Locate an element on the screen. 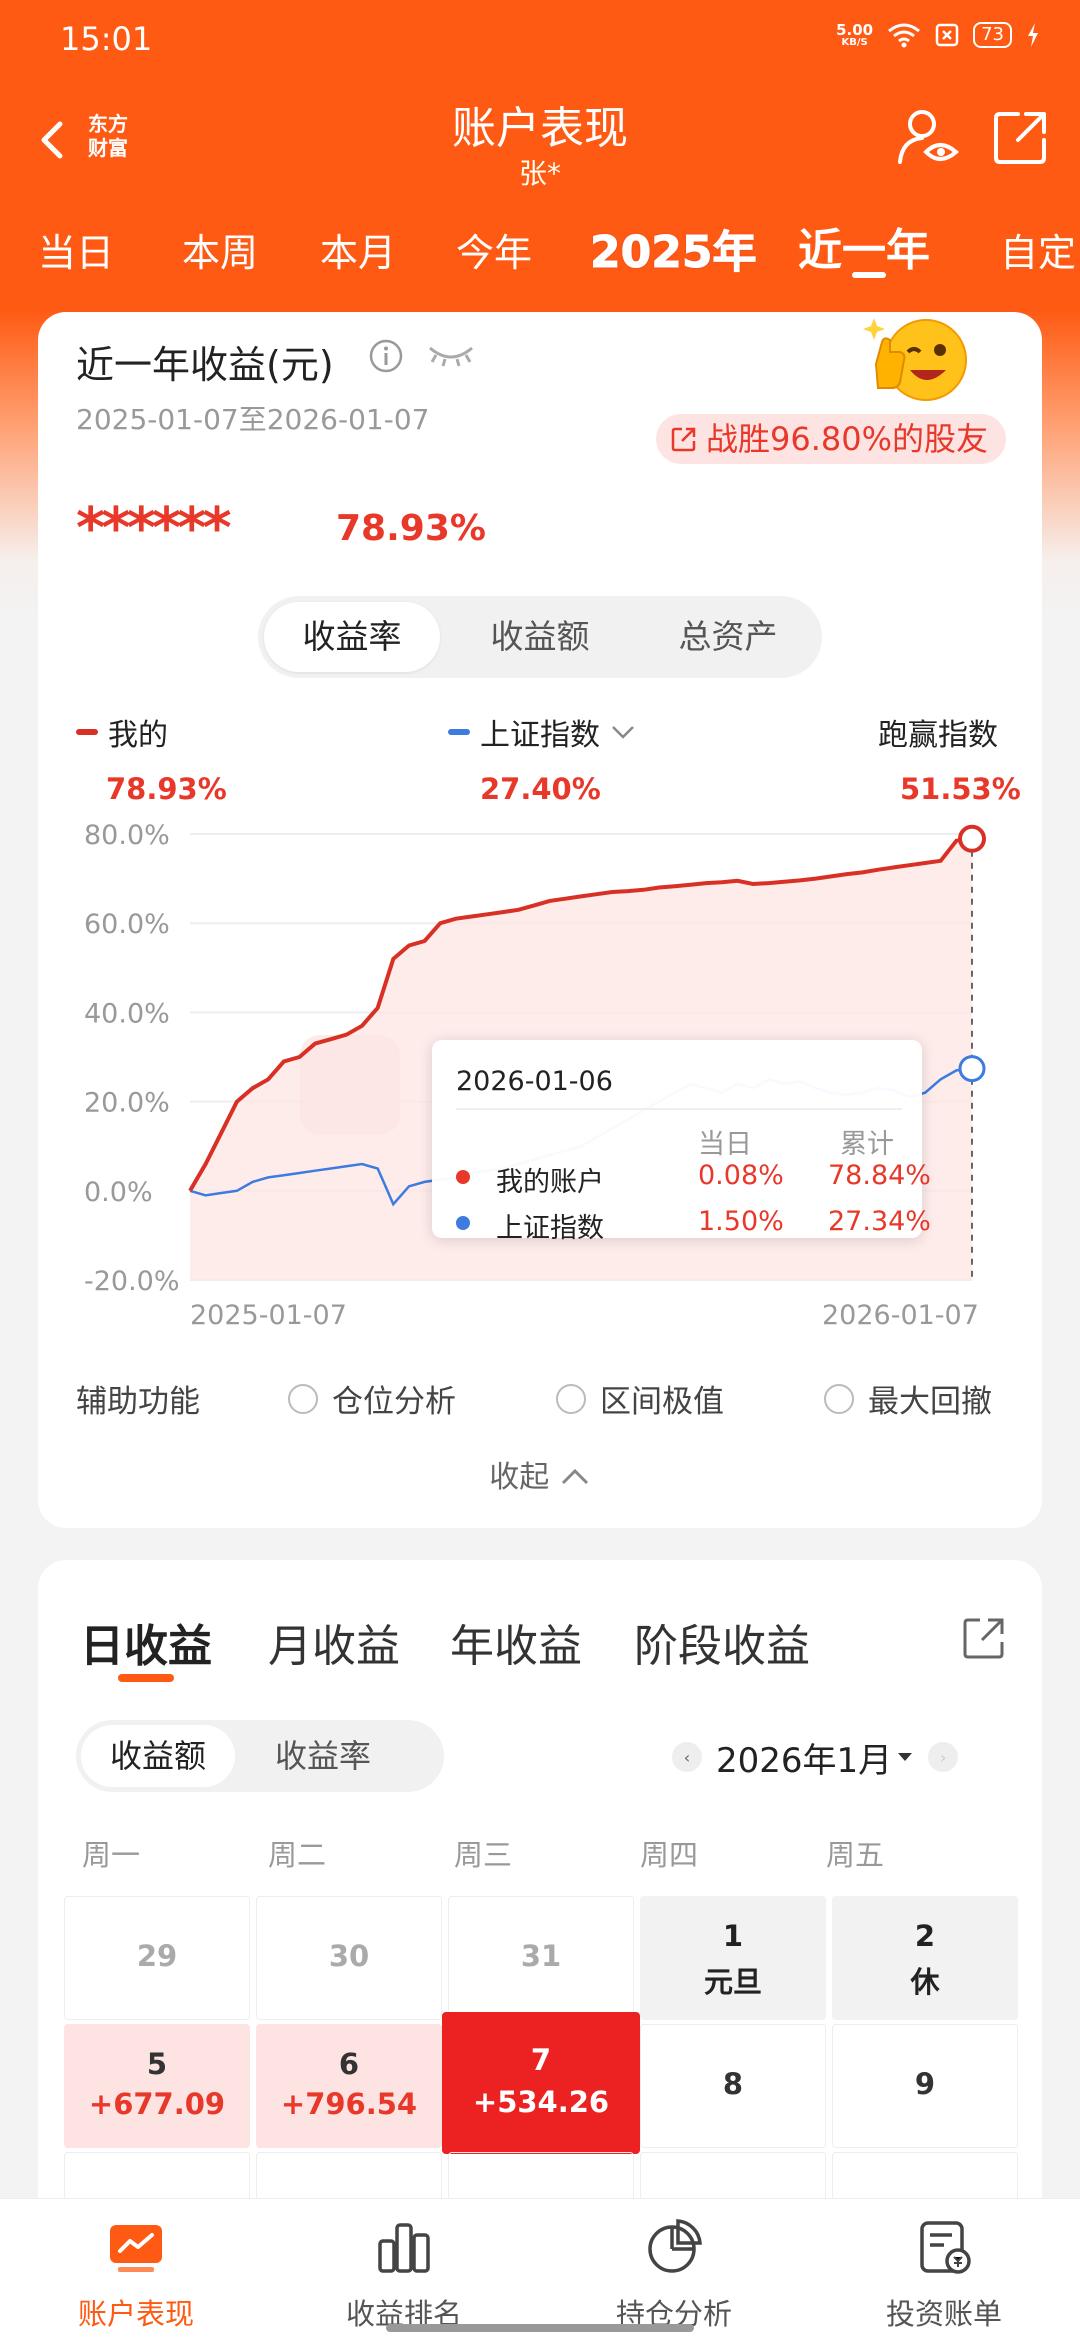 The image size is (1080, 2340). calendar-day: 30 is located at coordinates (349, 1958).